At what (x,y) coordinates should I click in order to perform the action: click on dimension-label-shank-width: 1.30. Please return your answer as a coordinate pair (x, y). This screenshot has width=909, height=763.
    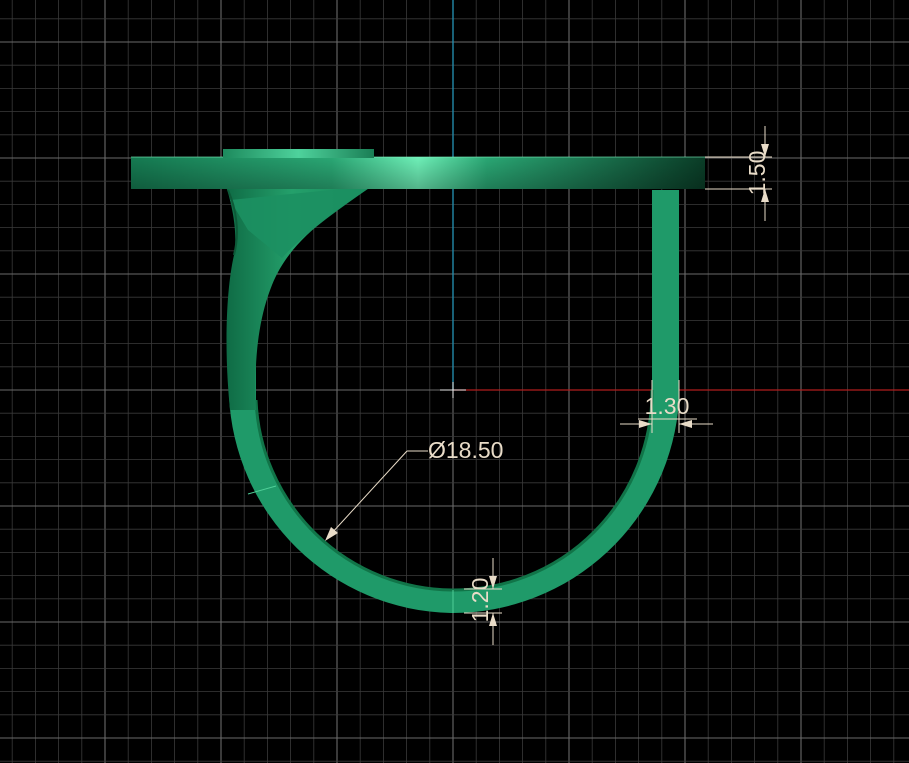
    Looking at the image, I should click on (667, 406).